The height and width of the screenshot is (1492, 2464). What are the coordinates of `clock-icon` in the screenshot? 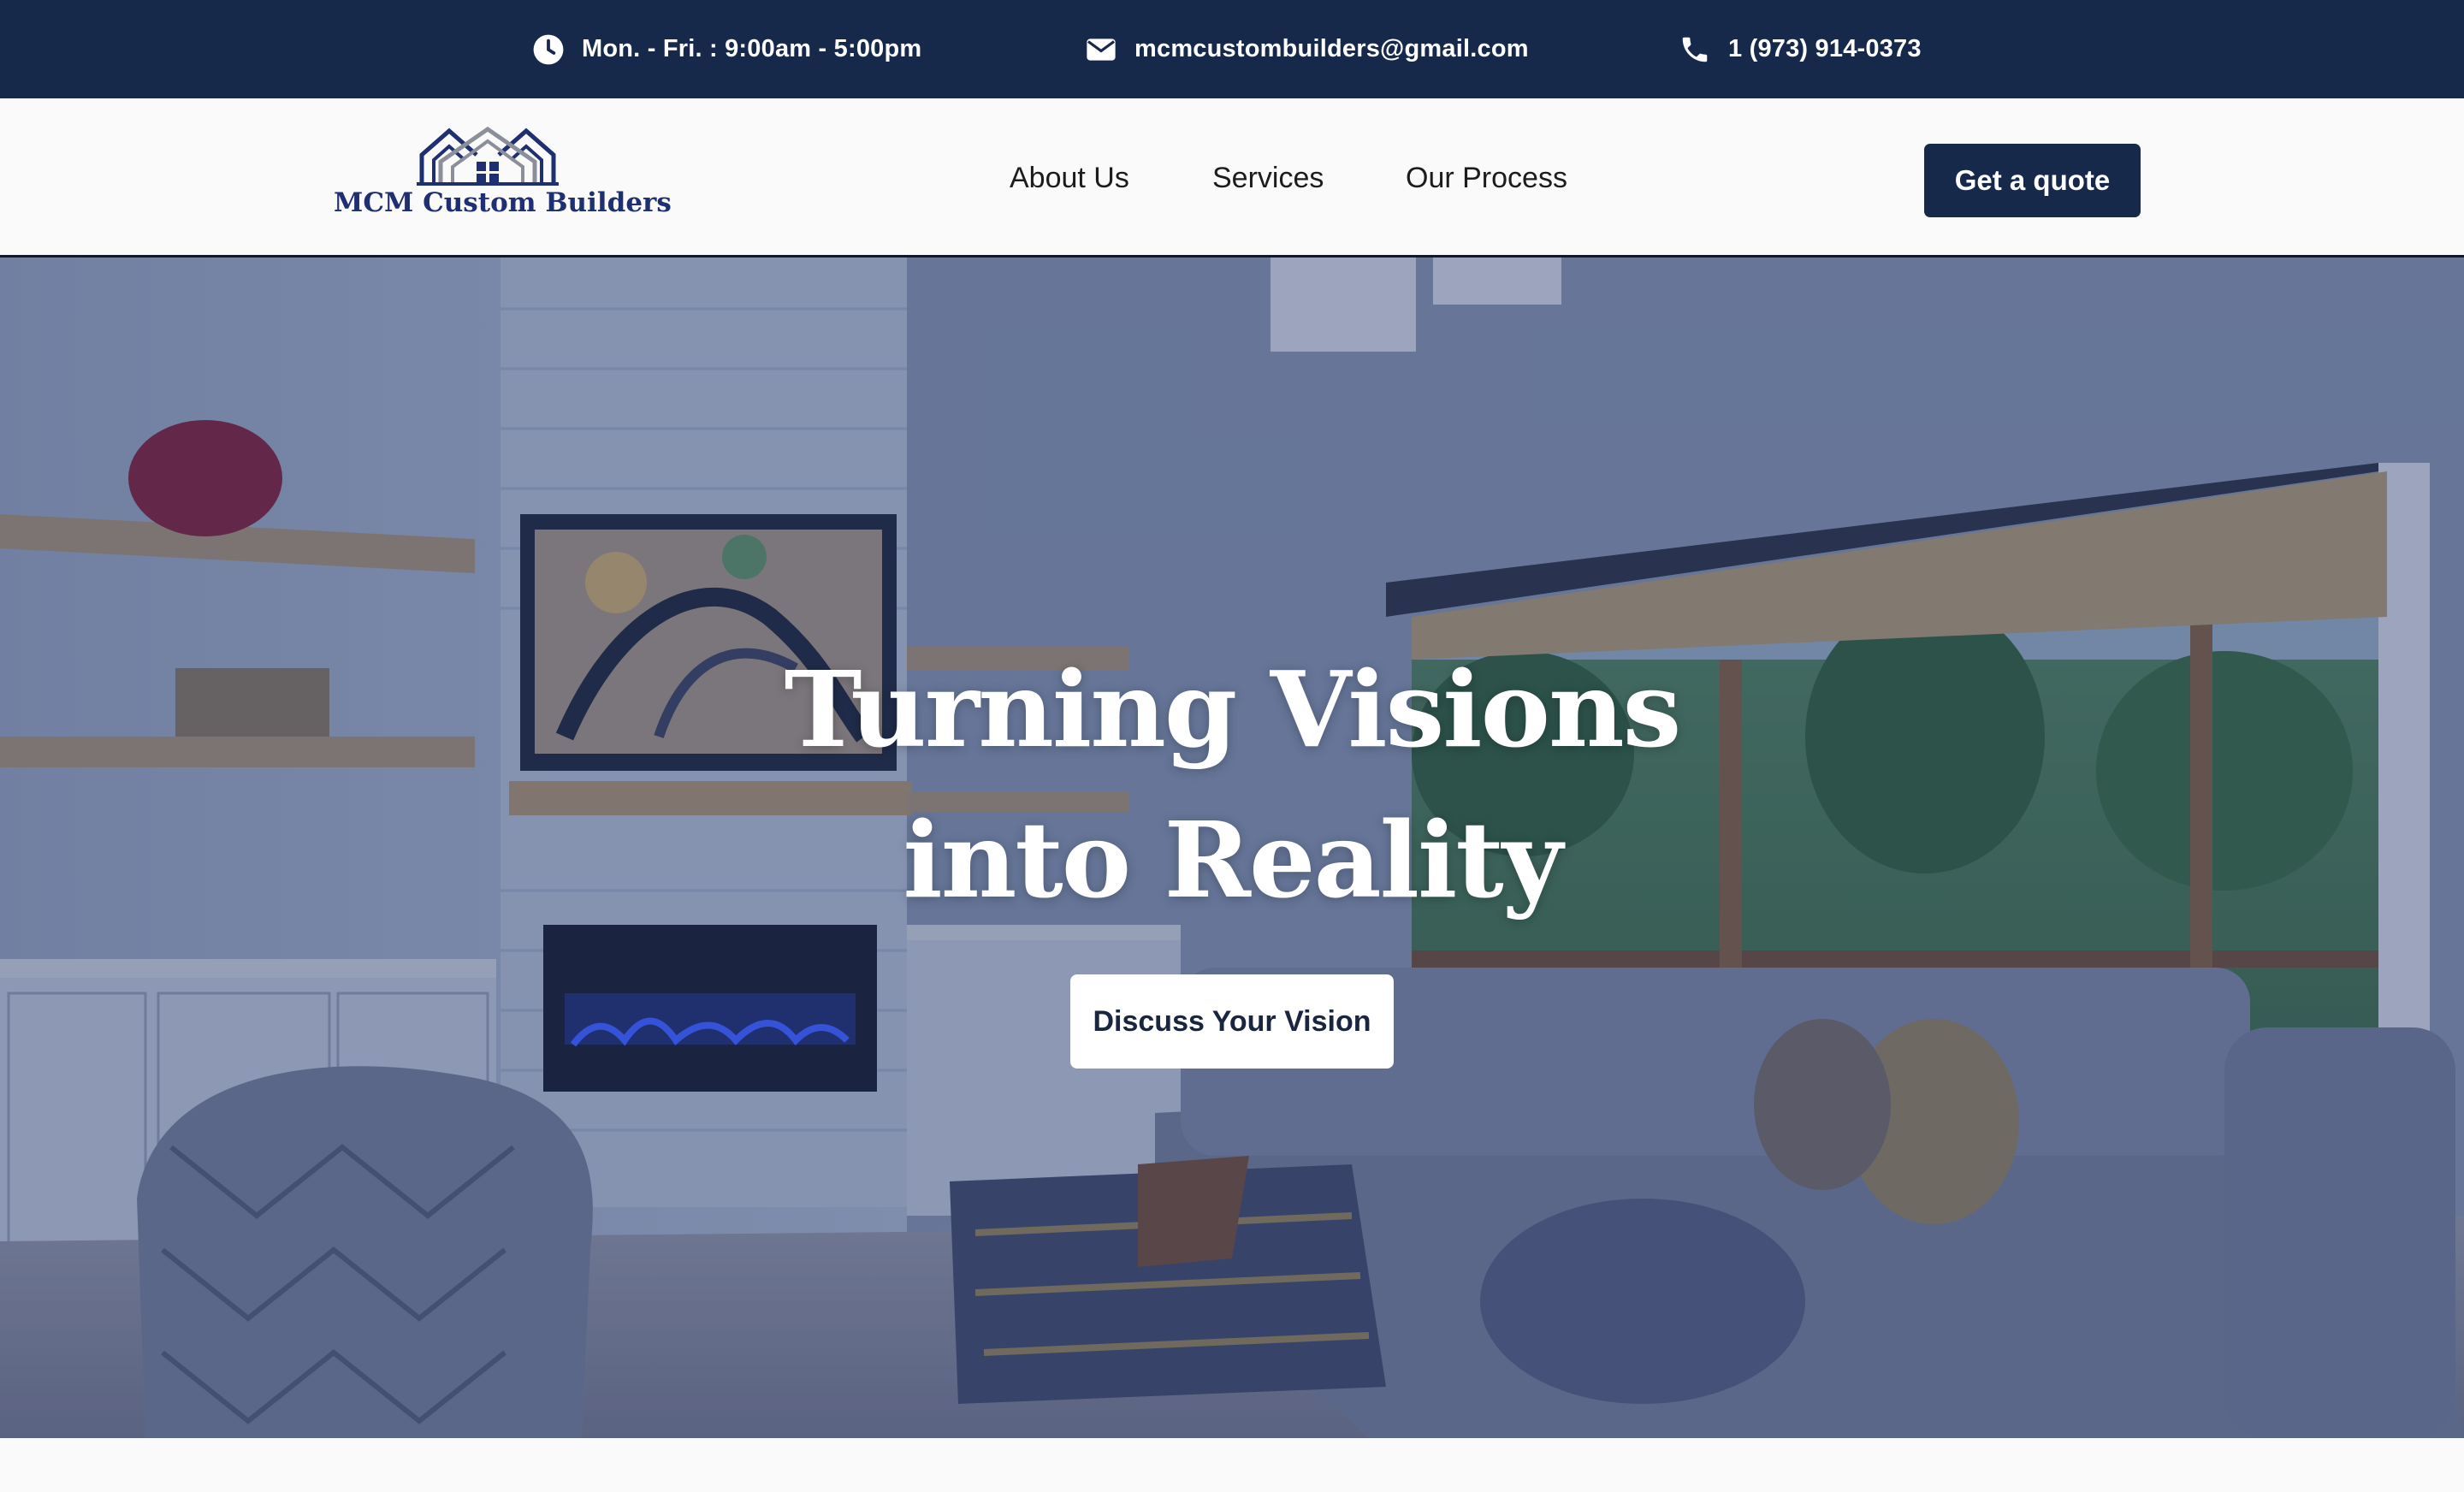 It's located at (548, 49).